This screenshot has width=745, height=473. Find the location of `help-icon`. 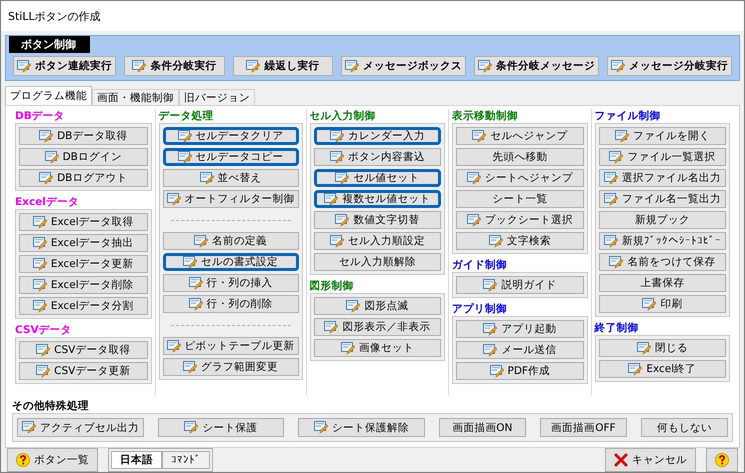

help-icon is located at coordinates (722, 460).